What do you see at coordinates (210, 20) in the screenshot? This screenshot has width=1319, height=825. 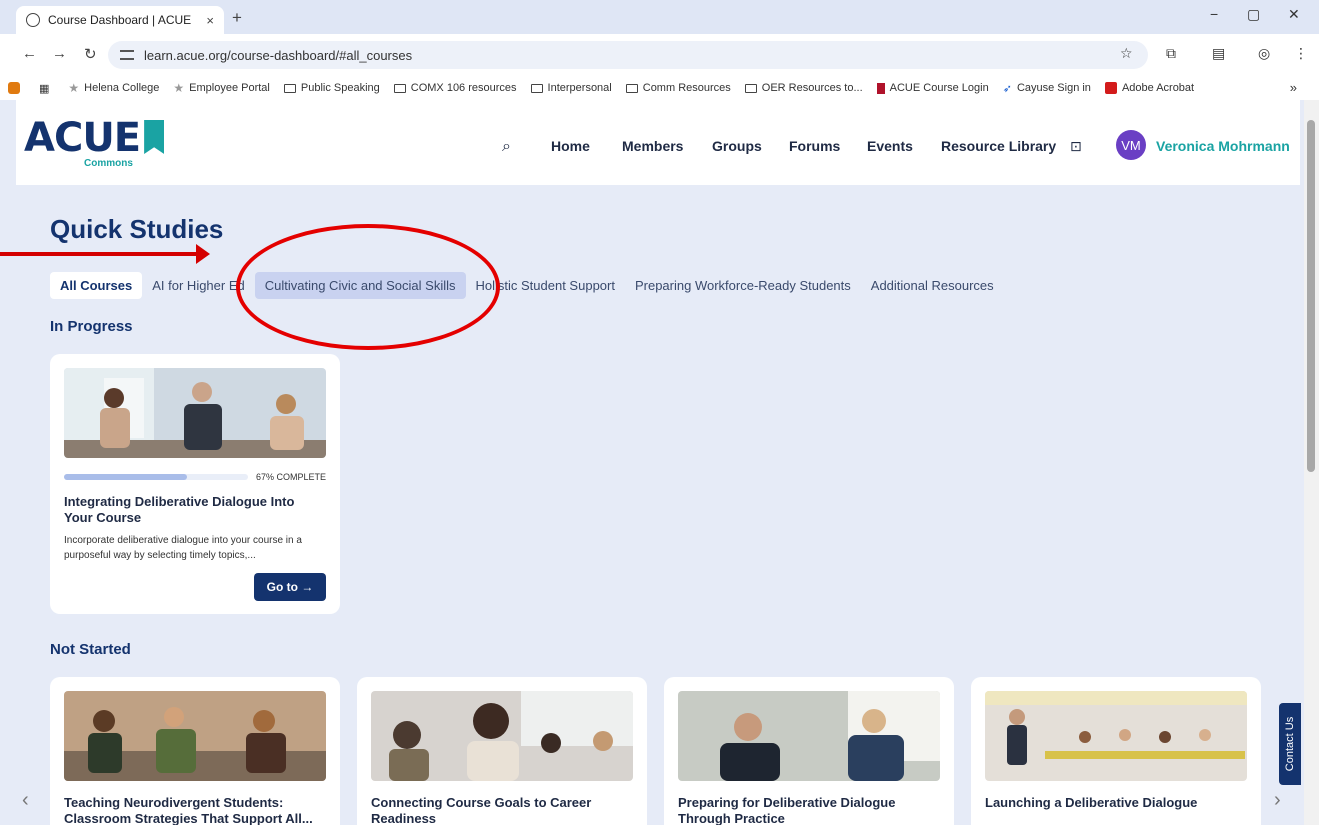 I see `tab-close-icon: ×` at bounding box center [210, 20].